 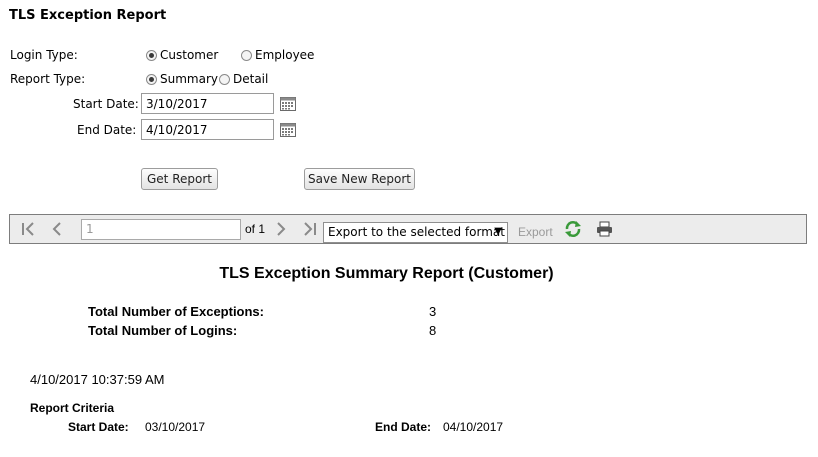 I want to click on radio-summary-label: Summary, so click(x=189, y=79).